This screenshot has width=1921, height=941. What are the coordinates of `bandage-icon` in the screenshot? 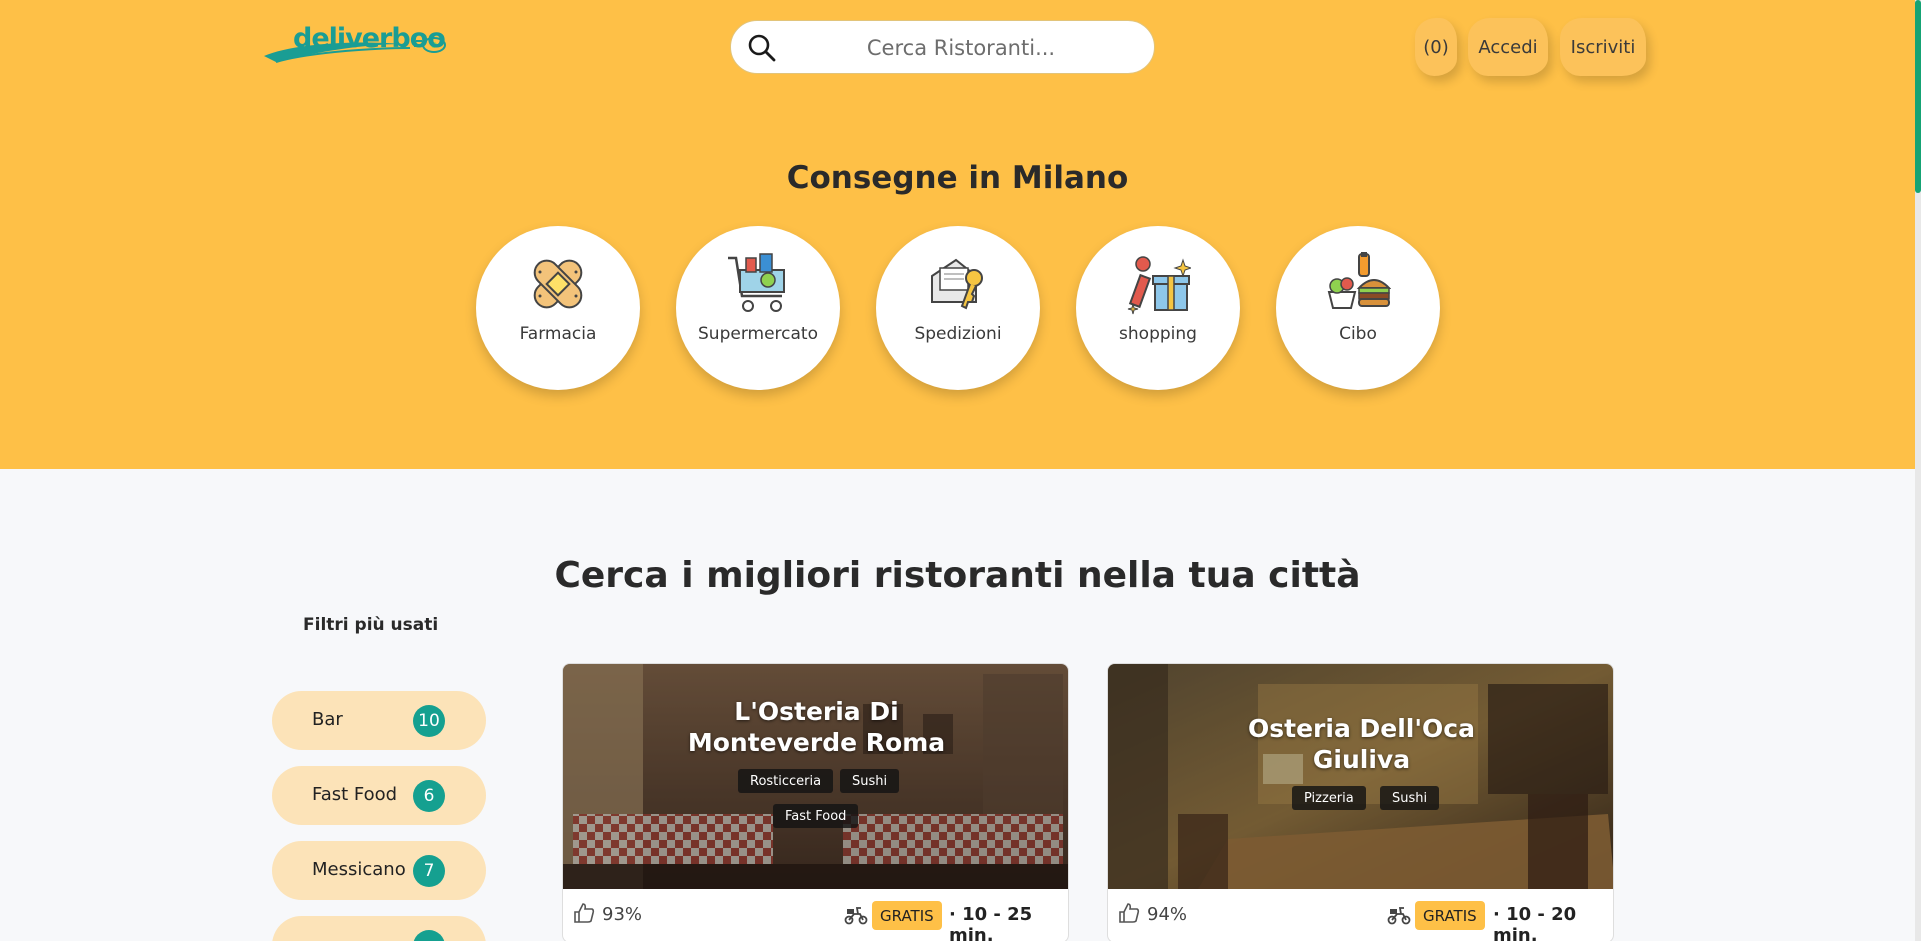 It's located at (558, 284).